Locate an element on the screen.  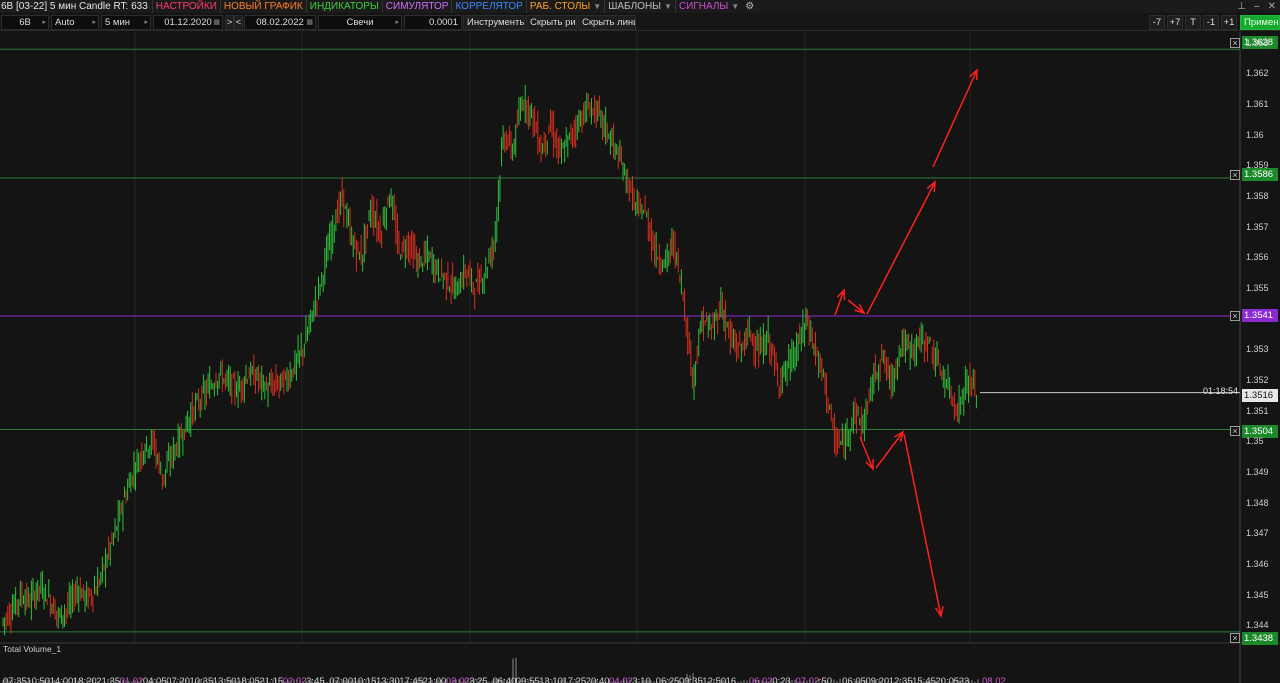
hide-drawings-button: Скрыть рис. is located at coordinates (551, 22).